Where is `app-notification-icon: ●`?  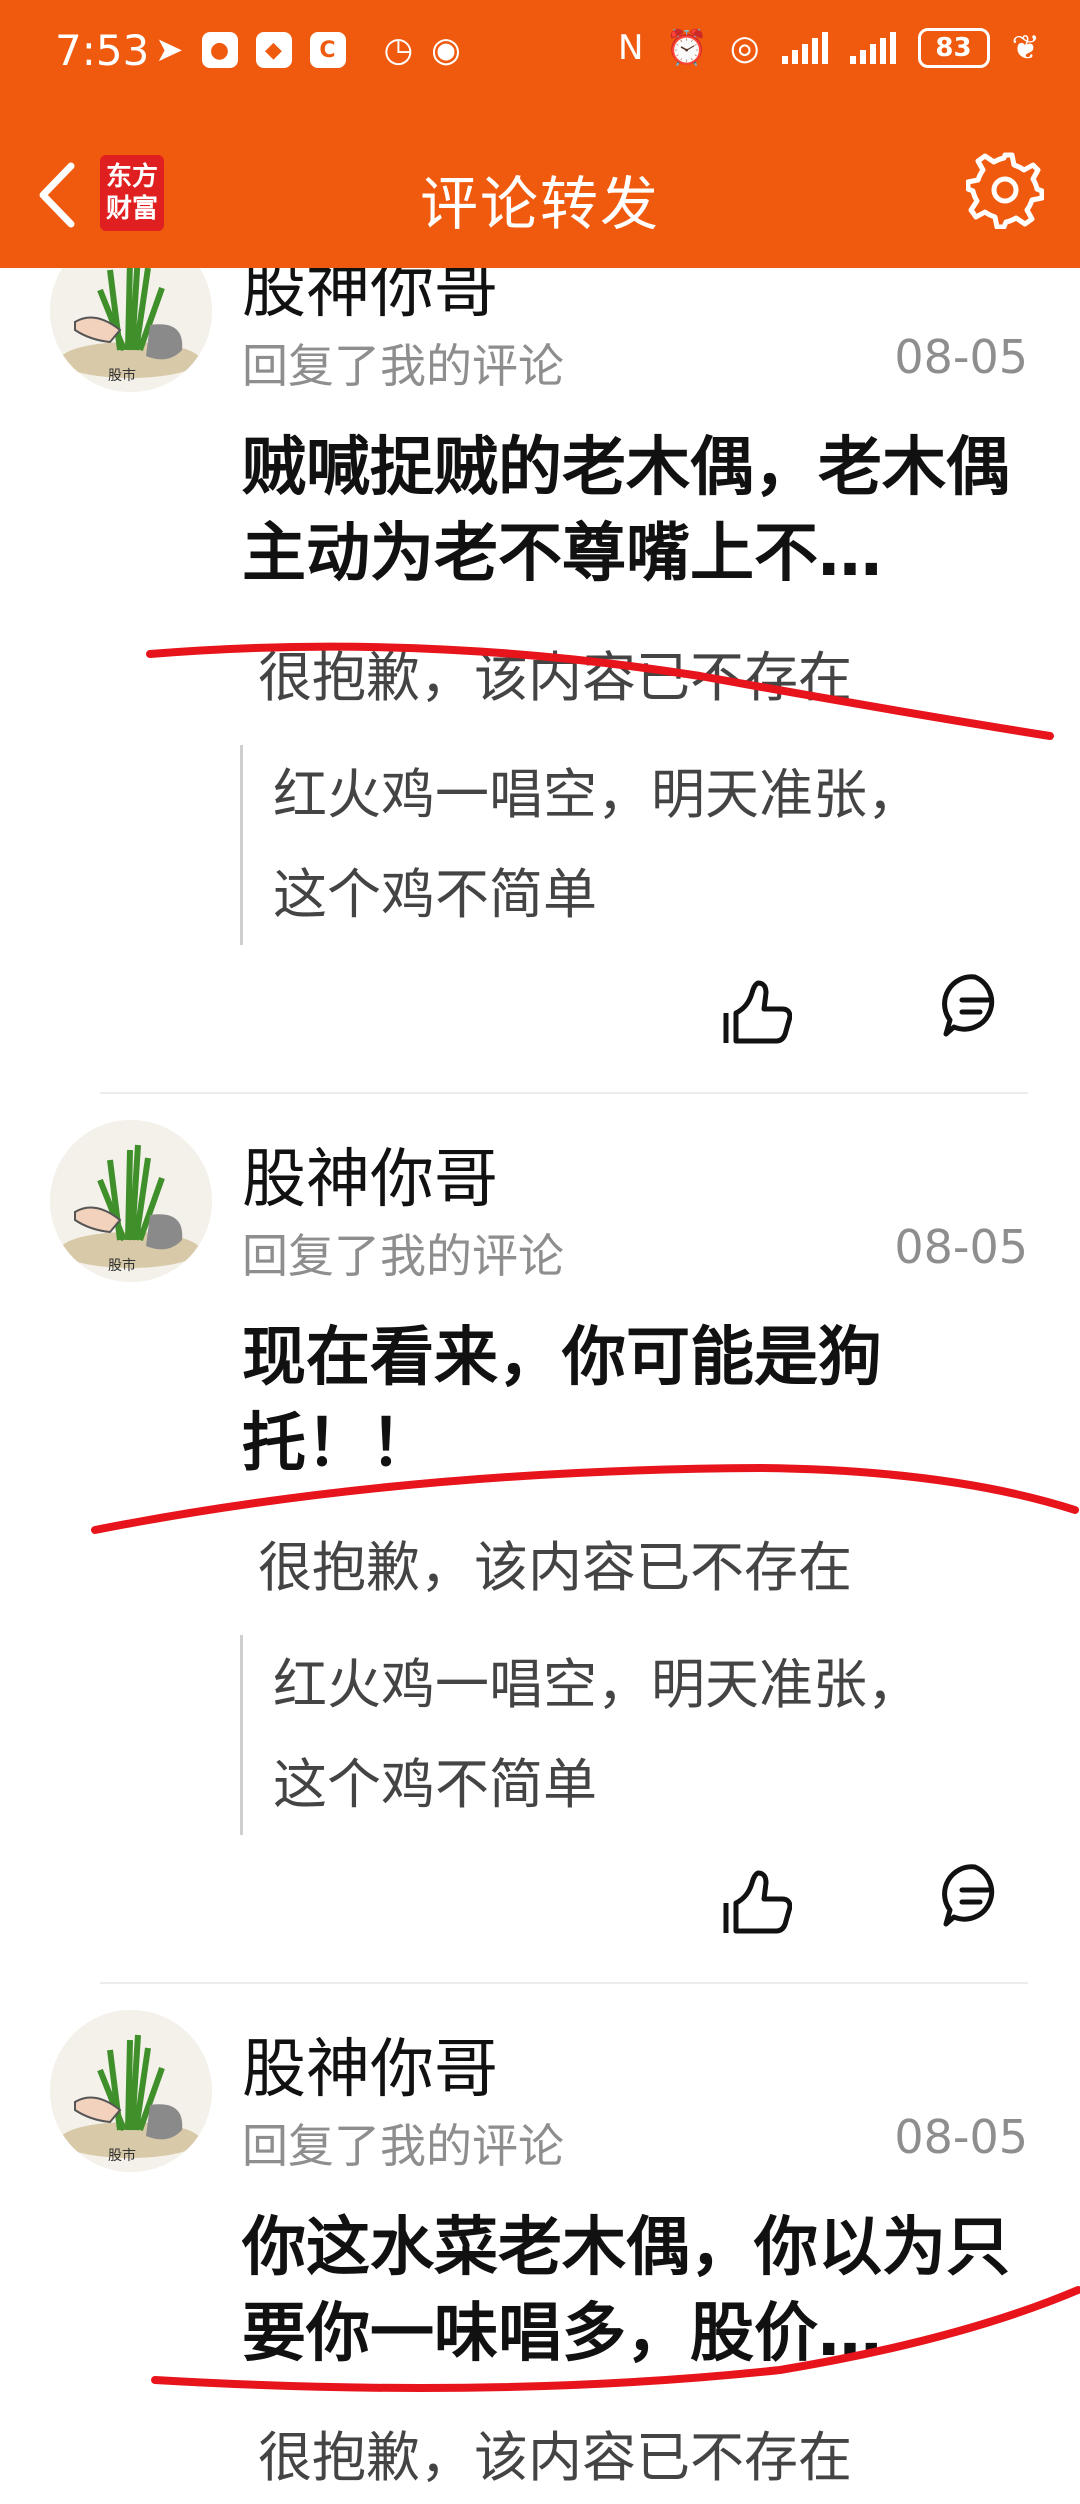 app-notification-icon: ● is located at coordinates (219, 50).